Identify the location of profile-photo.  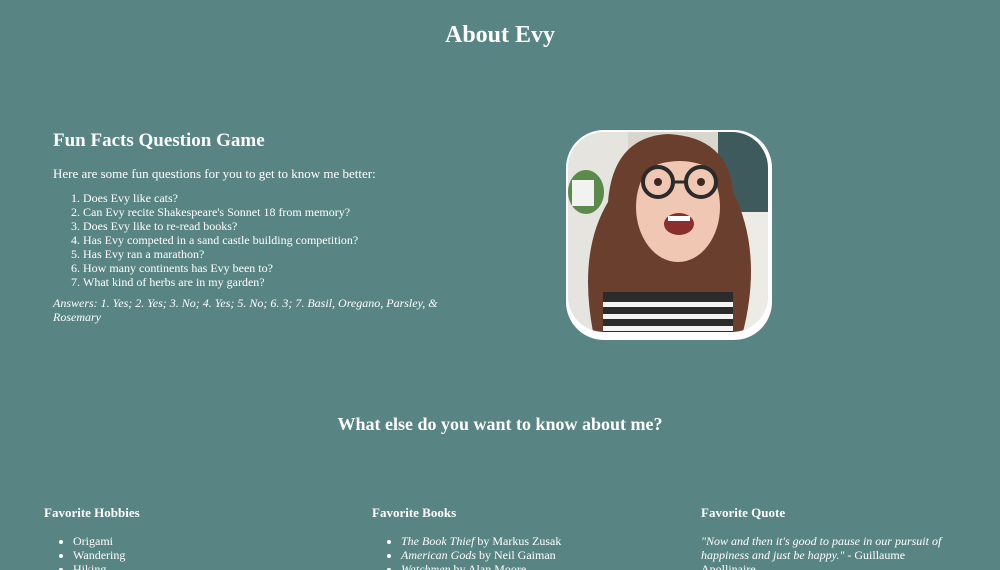
(668, 232).